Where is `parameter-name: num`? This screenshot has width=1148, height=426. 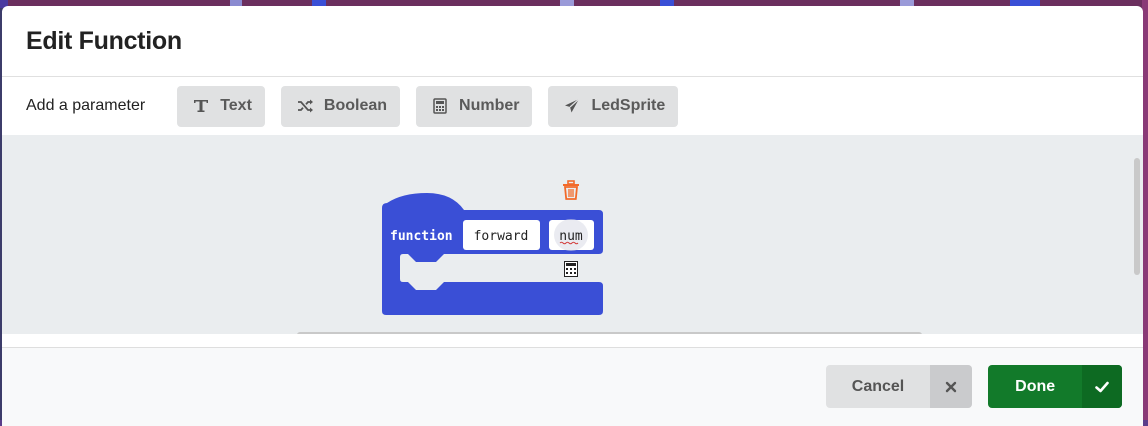 parameter-name: num is located at coordinates (571, 236).